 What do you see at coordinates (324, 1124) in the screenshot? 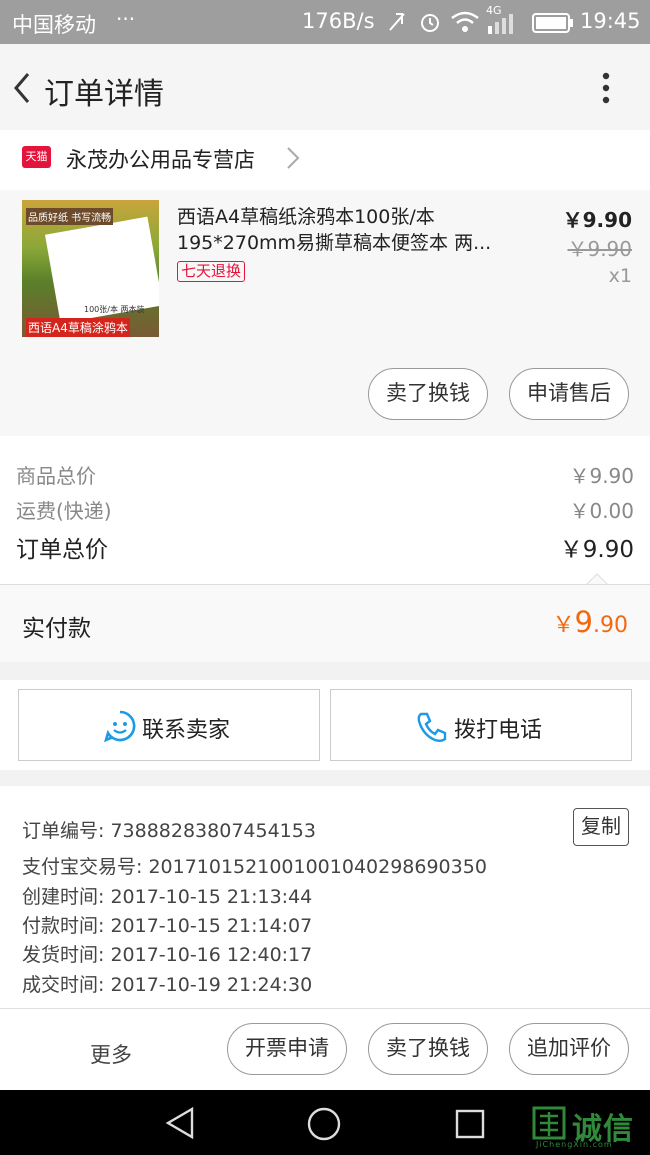
I see `nav-home-icon` at bounding box center [324, 1124].